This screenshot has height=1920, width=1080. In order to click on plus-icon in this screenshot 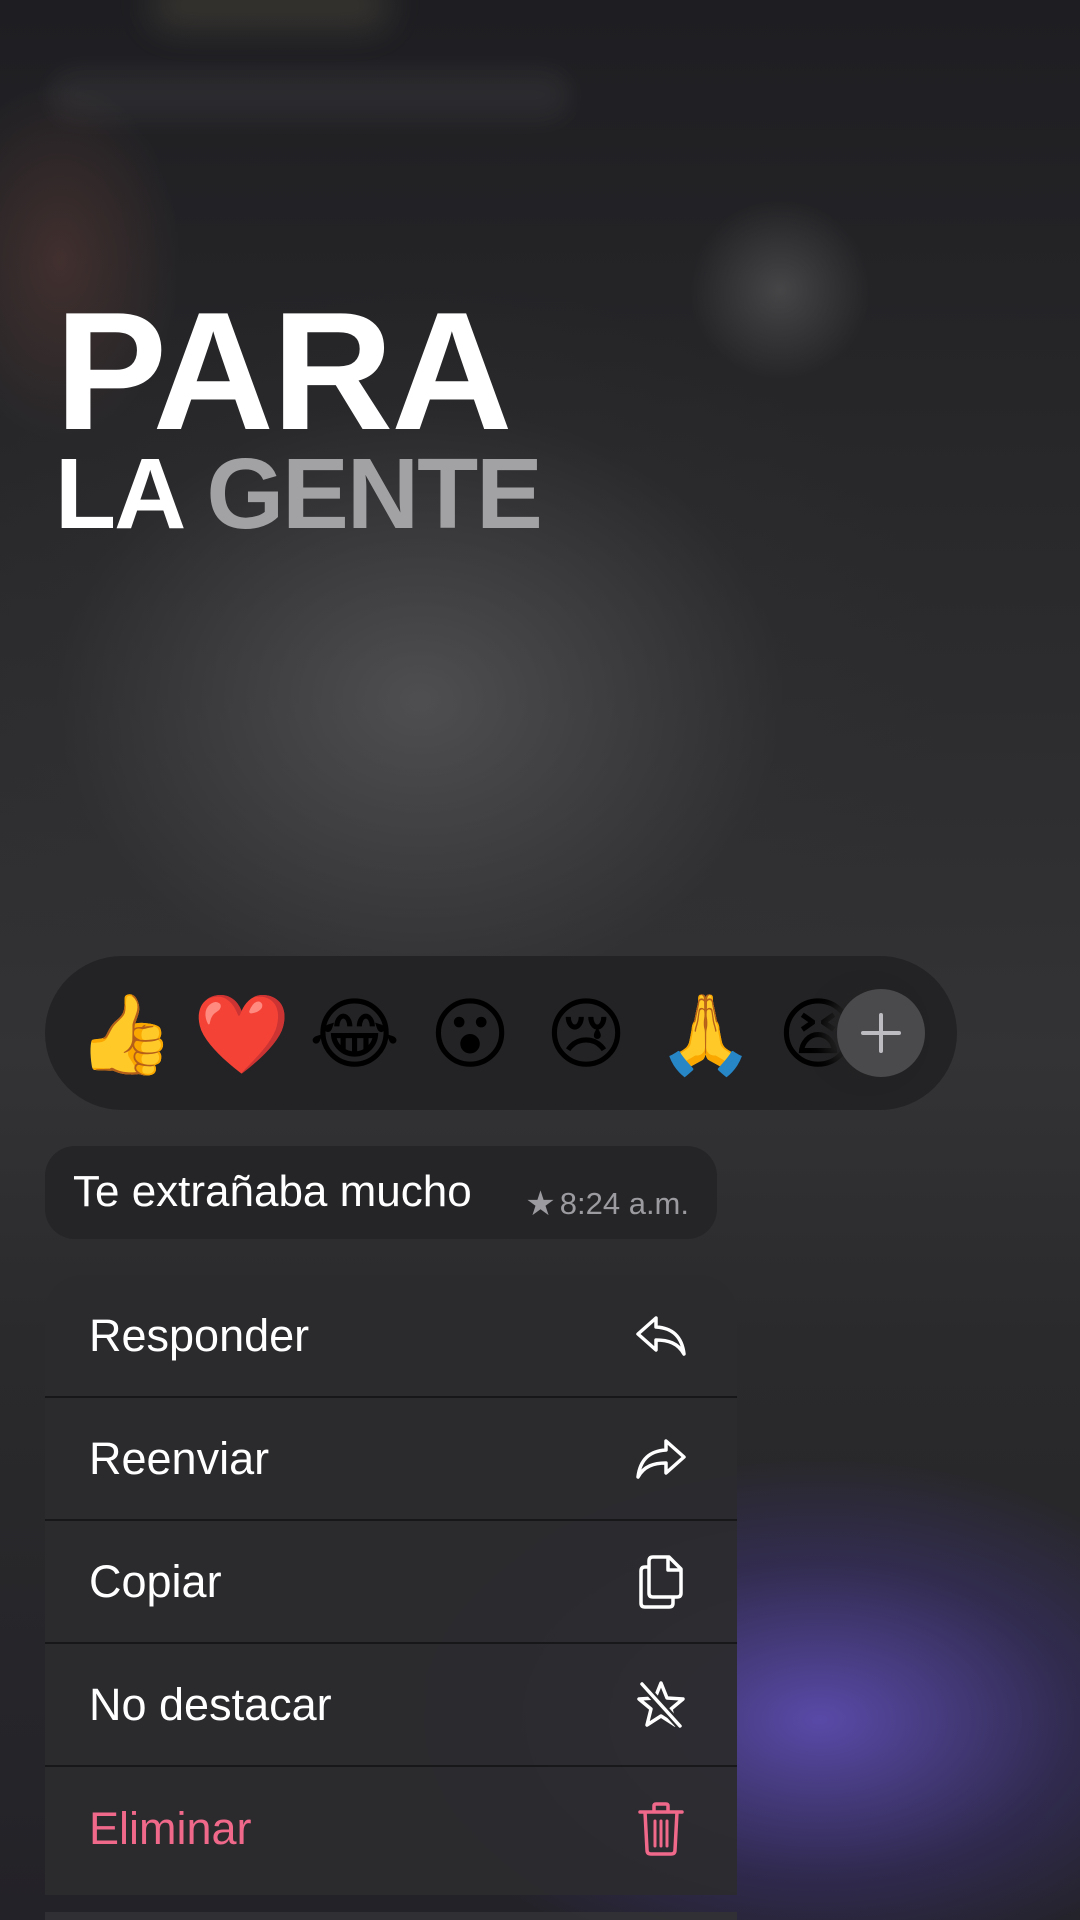, I will do `click(881, 1033)`.